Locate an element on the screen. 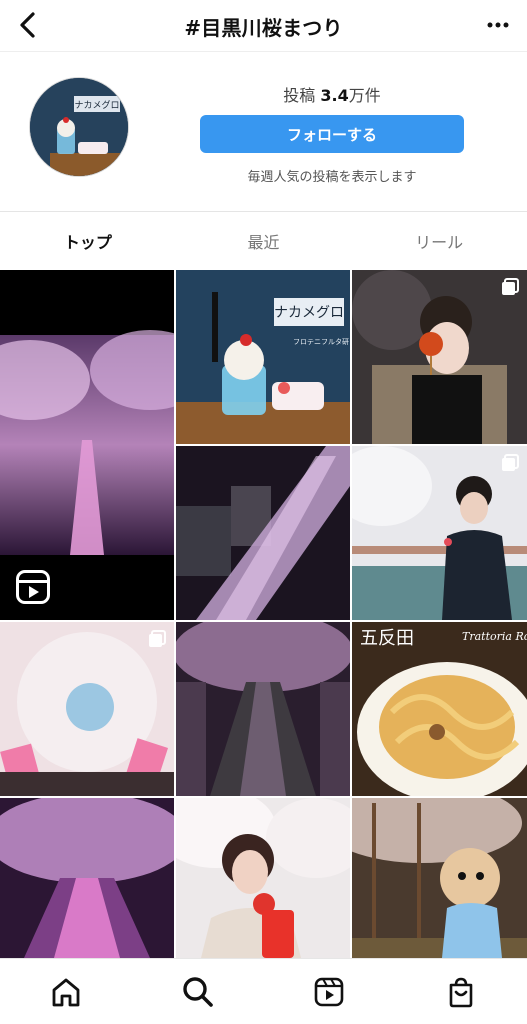  follow-button: フォローする is located at coordinates (332, 134).